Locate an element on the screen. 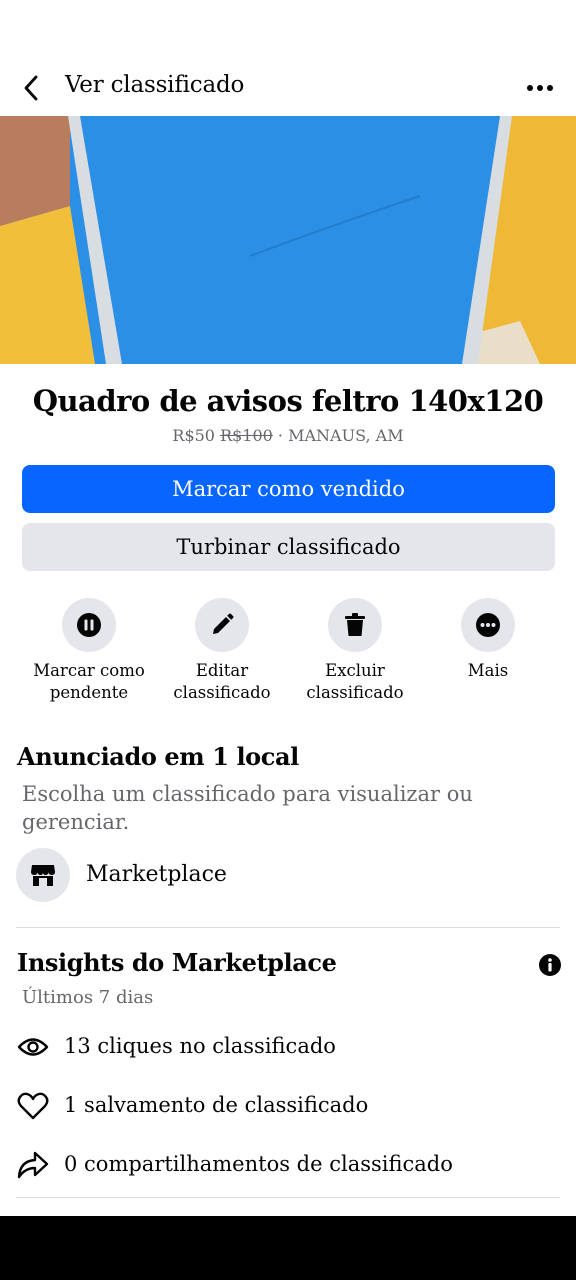 Image resolution: width=576 pixels, height=1280 pixels. more-actions-button is located at coordinates (488, 625).